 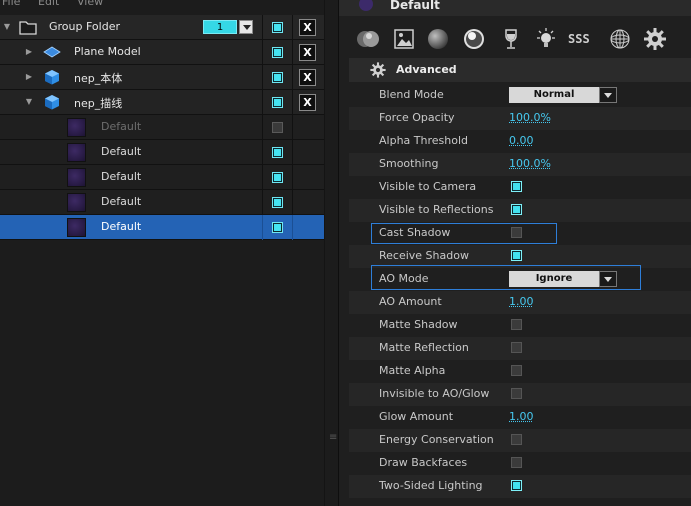 I want to click on blend-mode-dropdown: Normal, so click(x=563, y=95).